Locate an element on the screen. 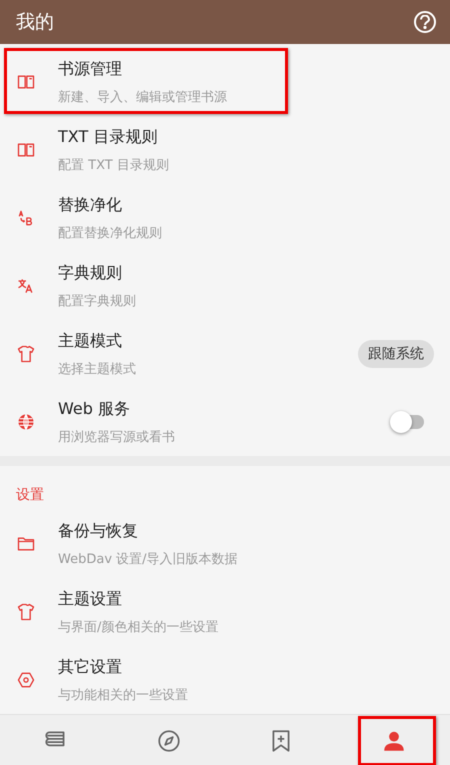  item-subtitle: 与功能相关的一些设置 is located at coordinates (123, 695).